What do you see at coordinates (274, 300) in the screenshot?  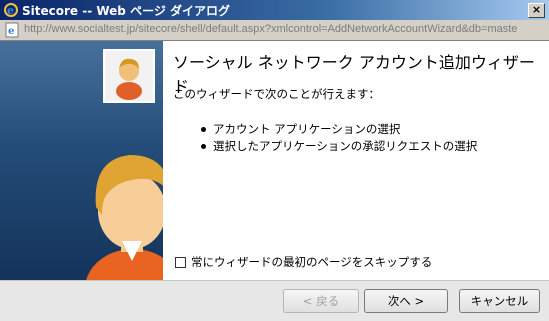 I see `button-bar: < 戻る 次へ > キャンセル` at bounding box center [274, 300].